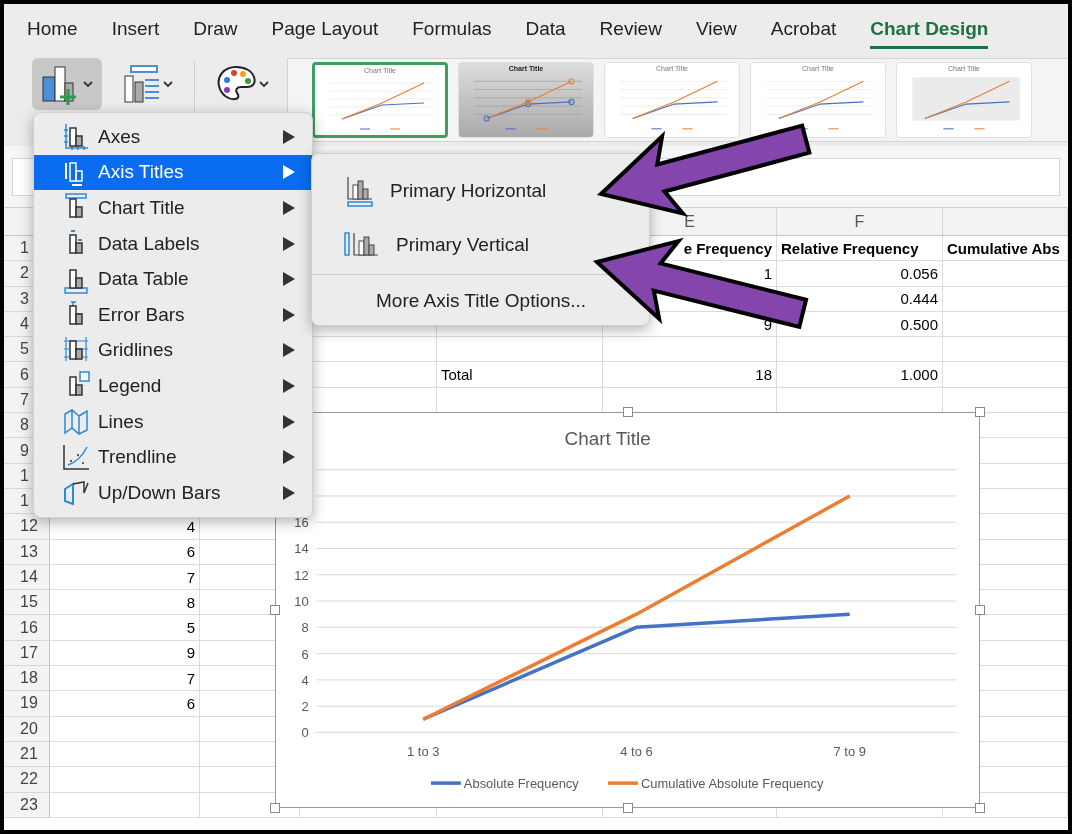  Describe the element at coordinates (149, 243) in the screenshot. I see `menu-item-label: Data Labels` at that location.